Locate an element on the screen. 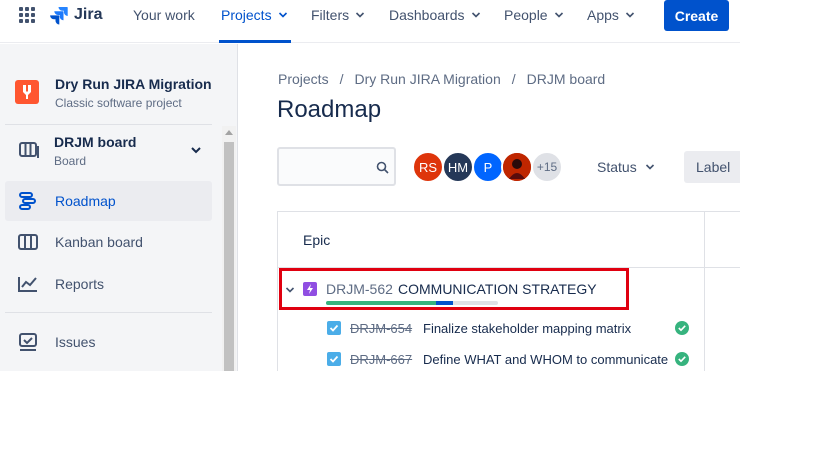 Image resolution: width=819 pixels, height=460 pixels. reports-icon is located at coordinates (27, 284).